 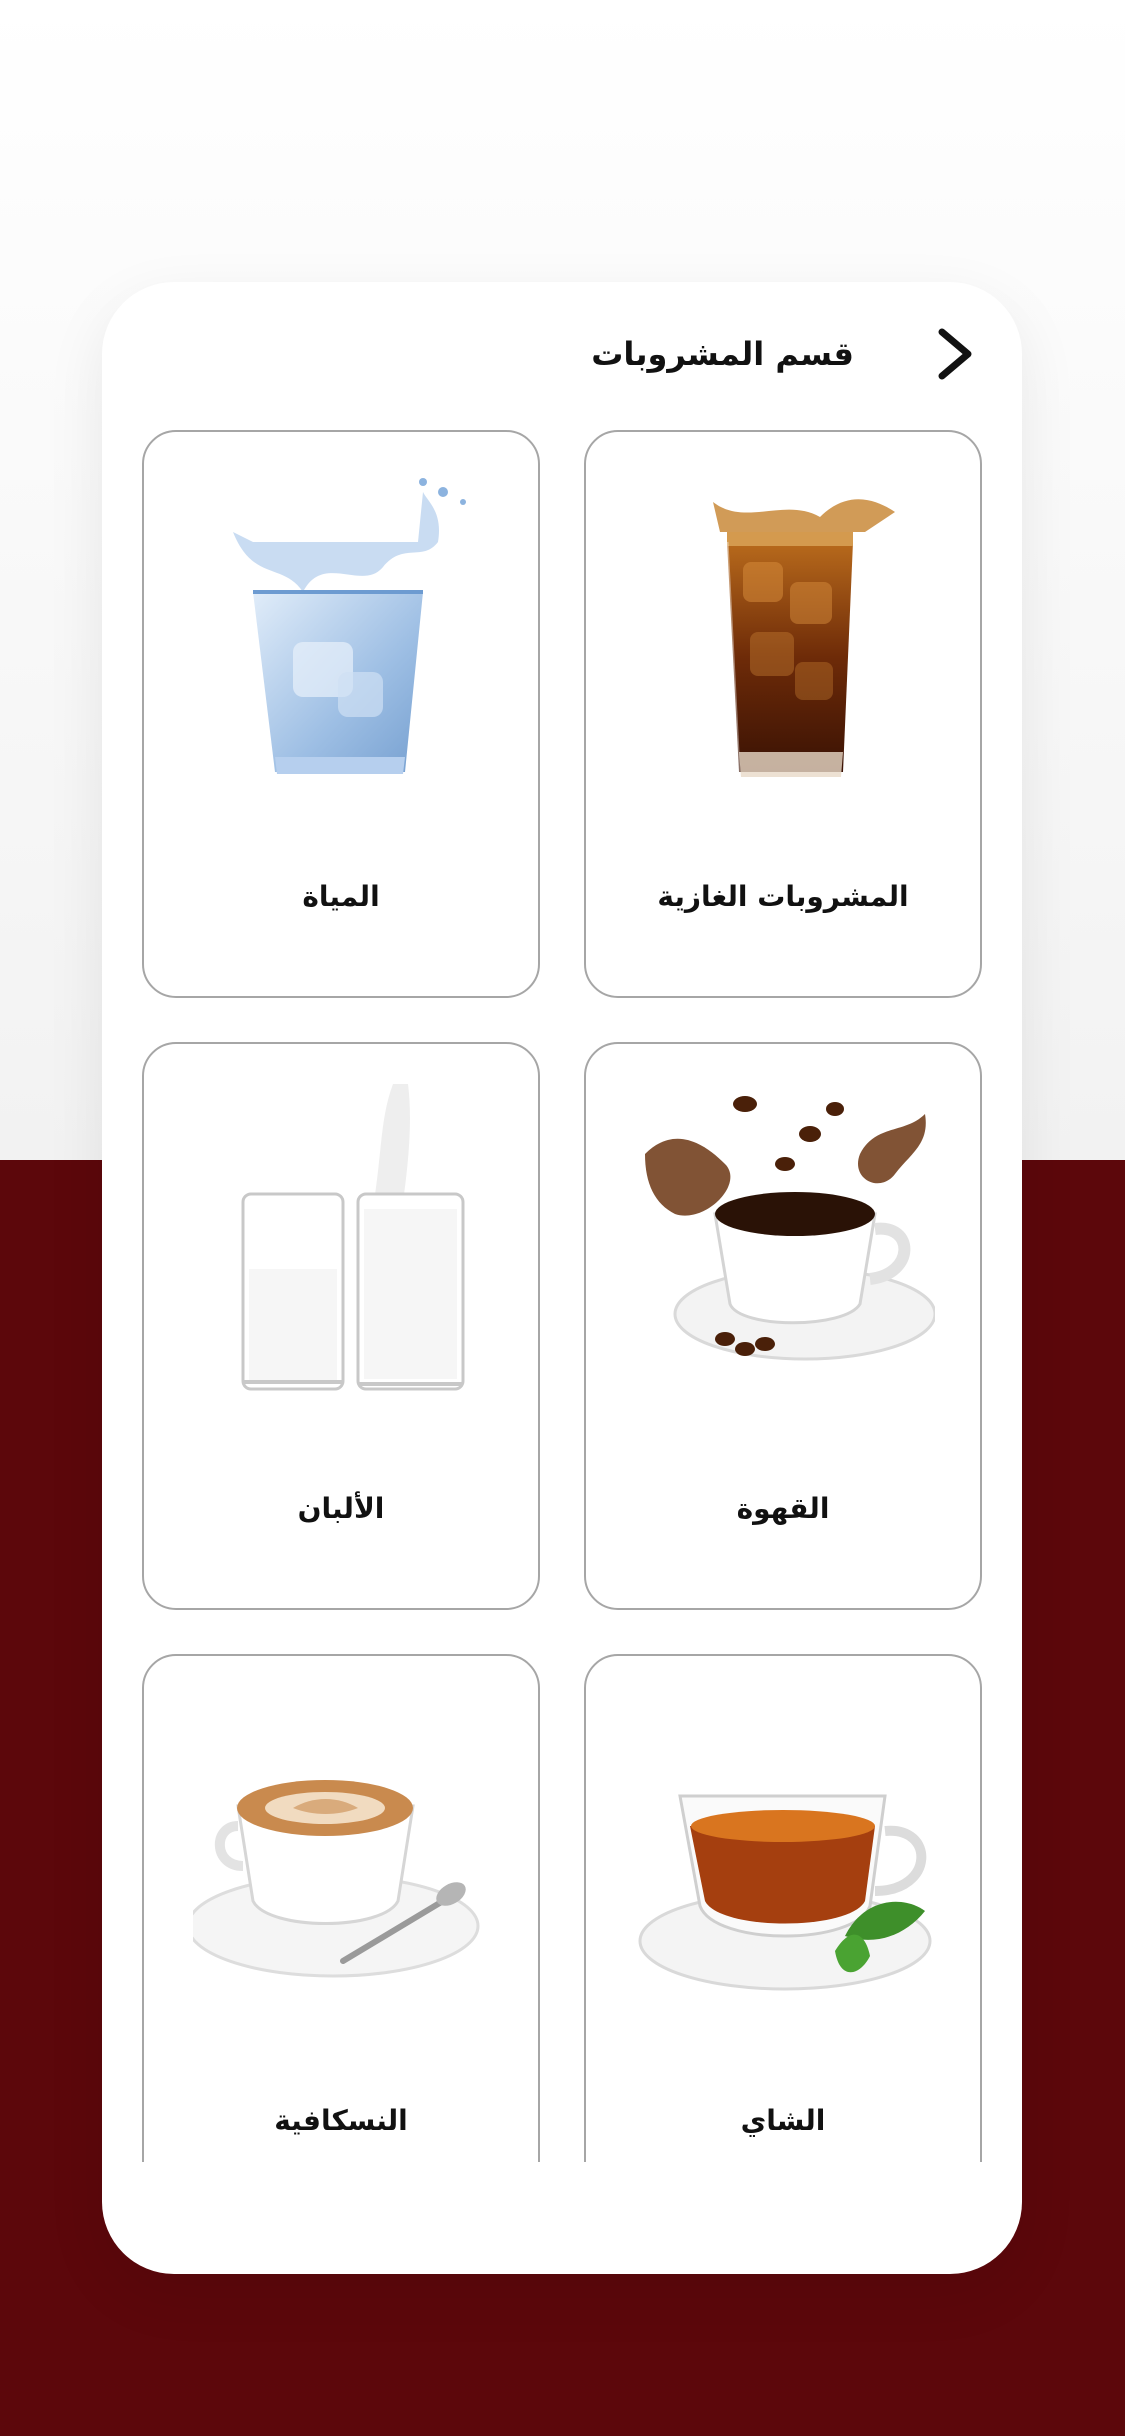 What do you see at coordinates (785, 1892) in the screenshot?
I see `tea-cup-icon` at bounding box center [785, 1892].